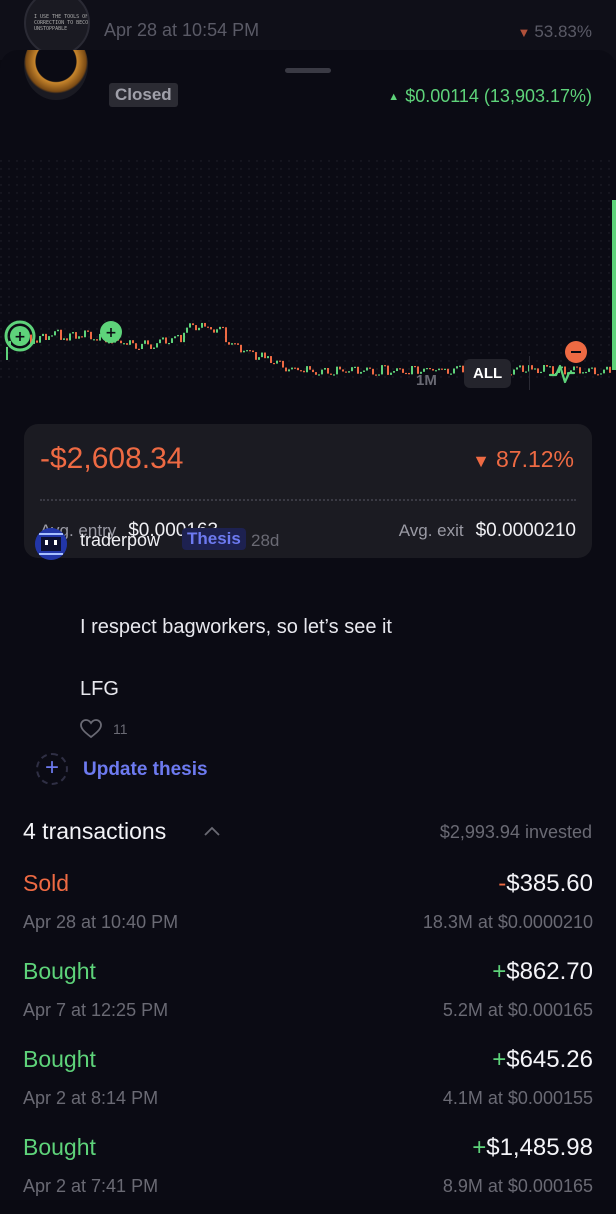 The image size is (616, 1214). What do you see at coordinates (145, 770) in the screenshot?
I see `update-thesis-button: Update thesis` at bounding box center [145, 770].